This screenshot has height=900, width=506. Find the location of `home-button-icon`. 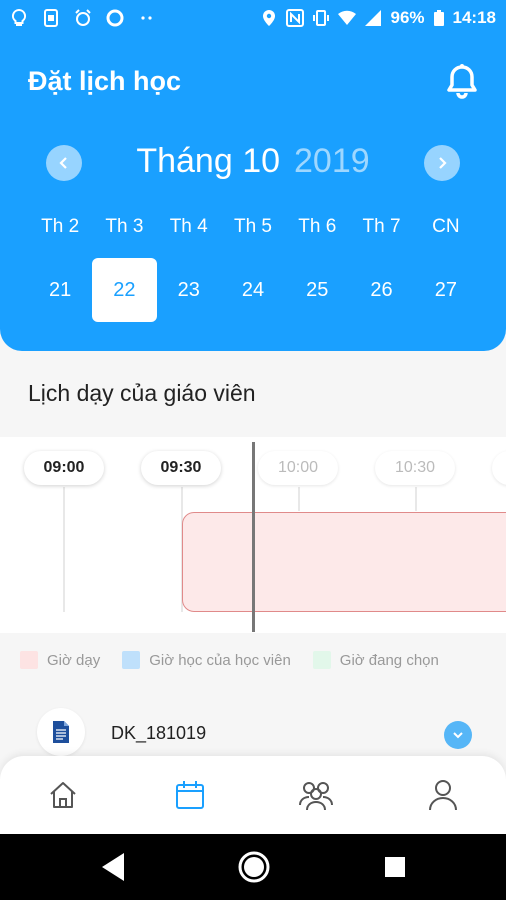

home-button-icon is located at coordinates (254, 867).